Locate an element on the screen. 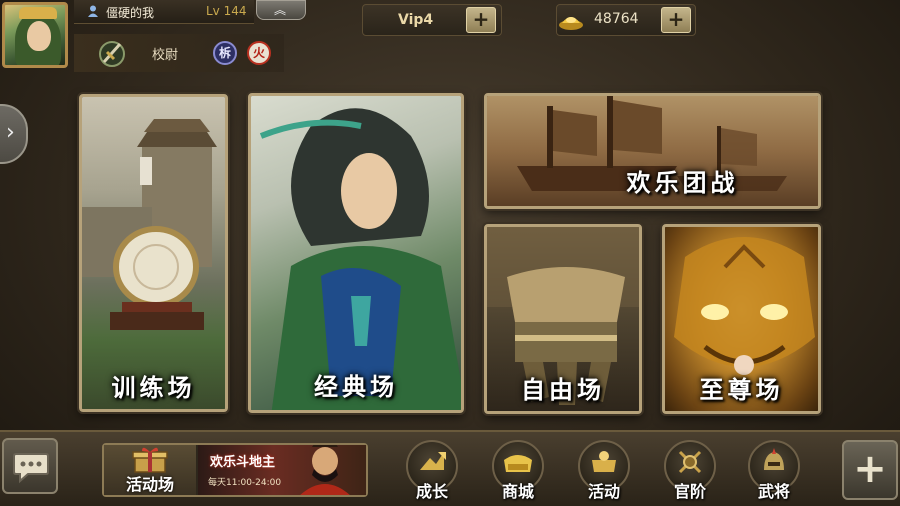 The height and width of the screenshot is (506, 900). collapse-button: ︽ is located at coordinates (281, 10).